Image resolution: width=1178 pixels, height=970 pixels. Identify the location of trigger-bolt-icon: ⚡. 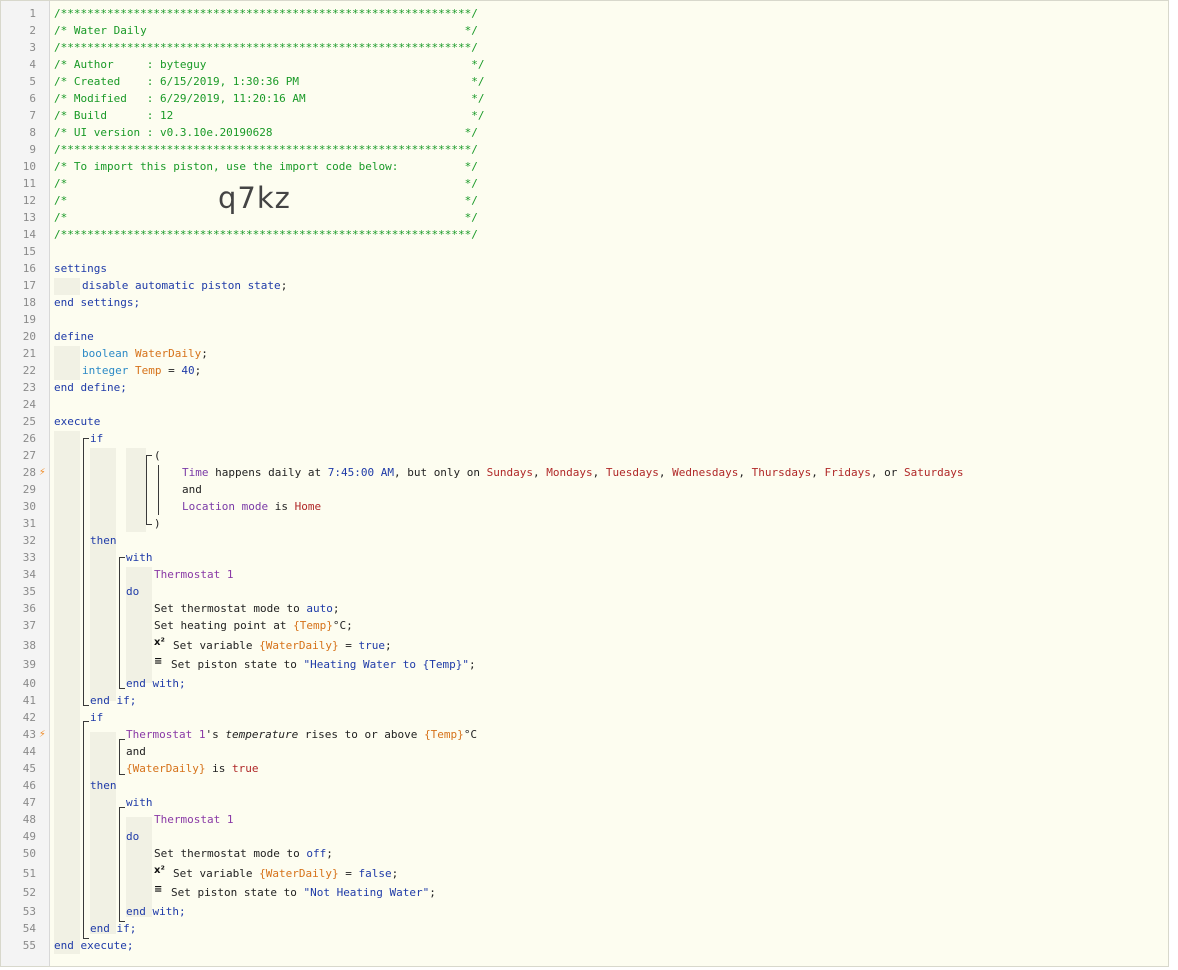
(42, 733).